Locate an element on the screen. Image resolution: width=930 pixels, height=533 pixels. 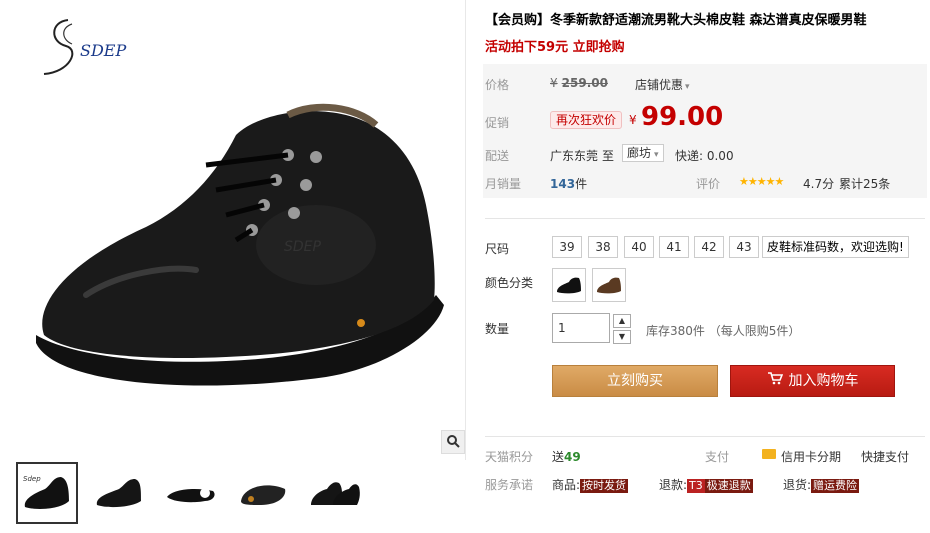
add-to-cart-button: 加入购物车 is located at coordinates (812, 381).